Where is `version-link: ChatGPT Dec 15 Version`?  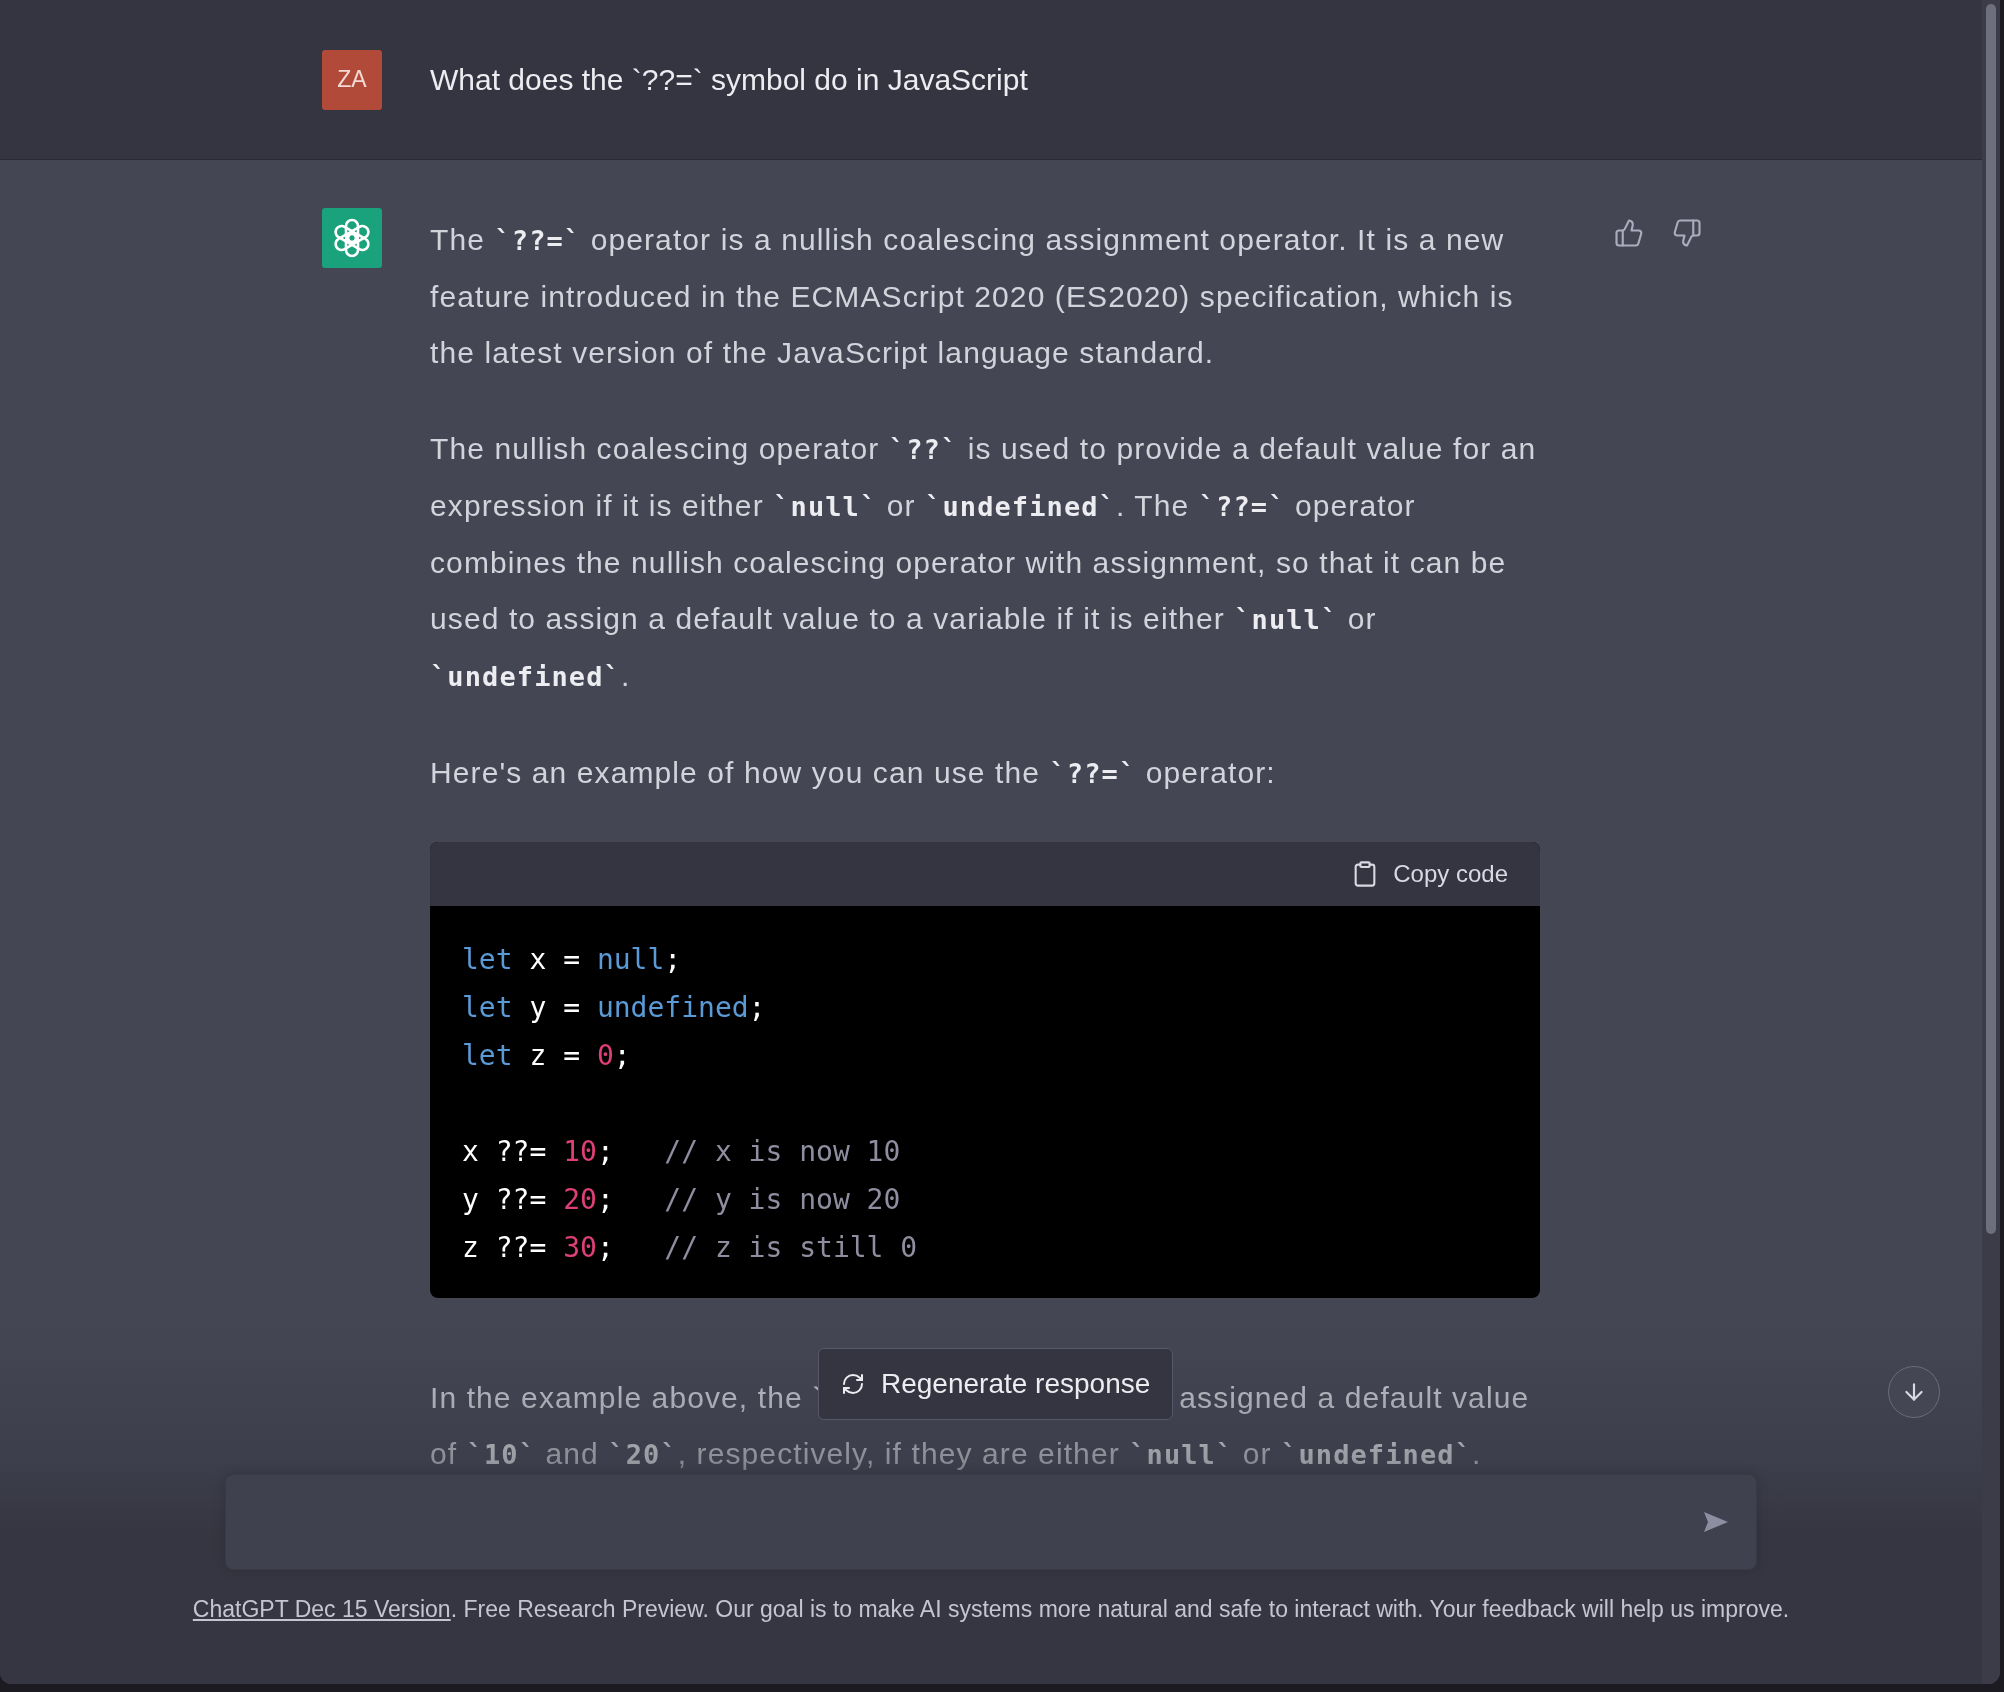
version-link: ChatGPT Dec 15 Version is located at coordinates (321, 1609).